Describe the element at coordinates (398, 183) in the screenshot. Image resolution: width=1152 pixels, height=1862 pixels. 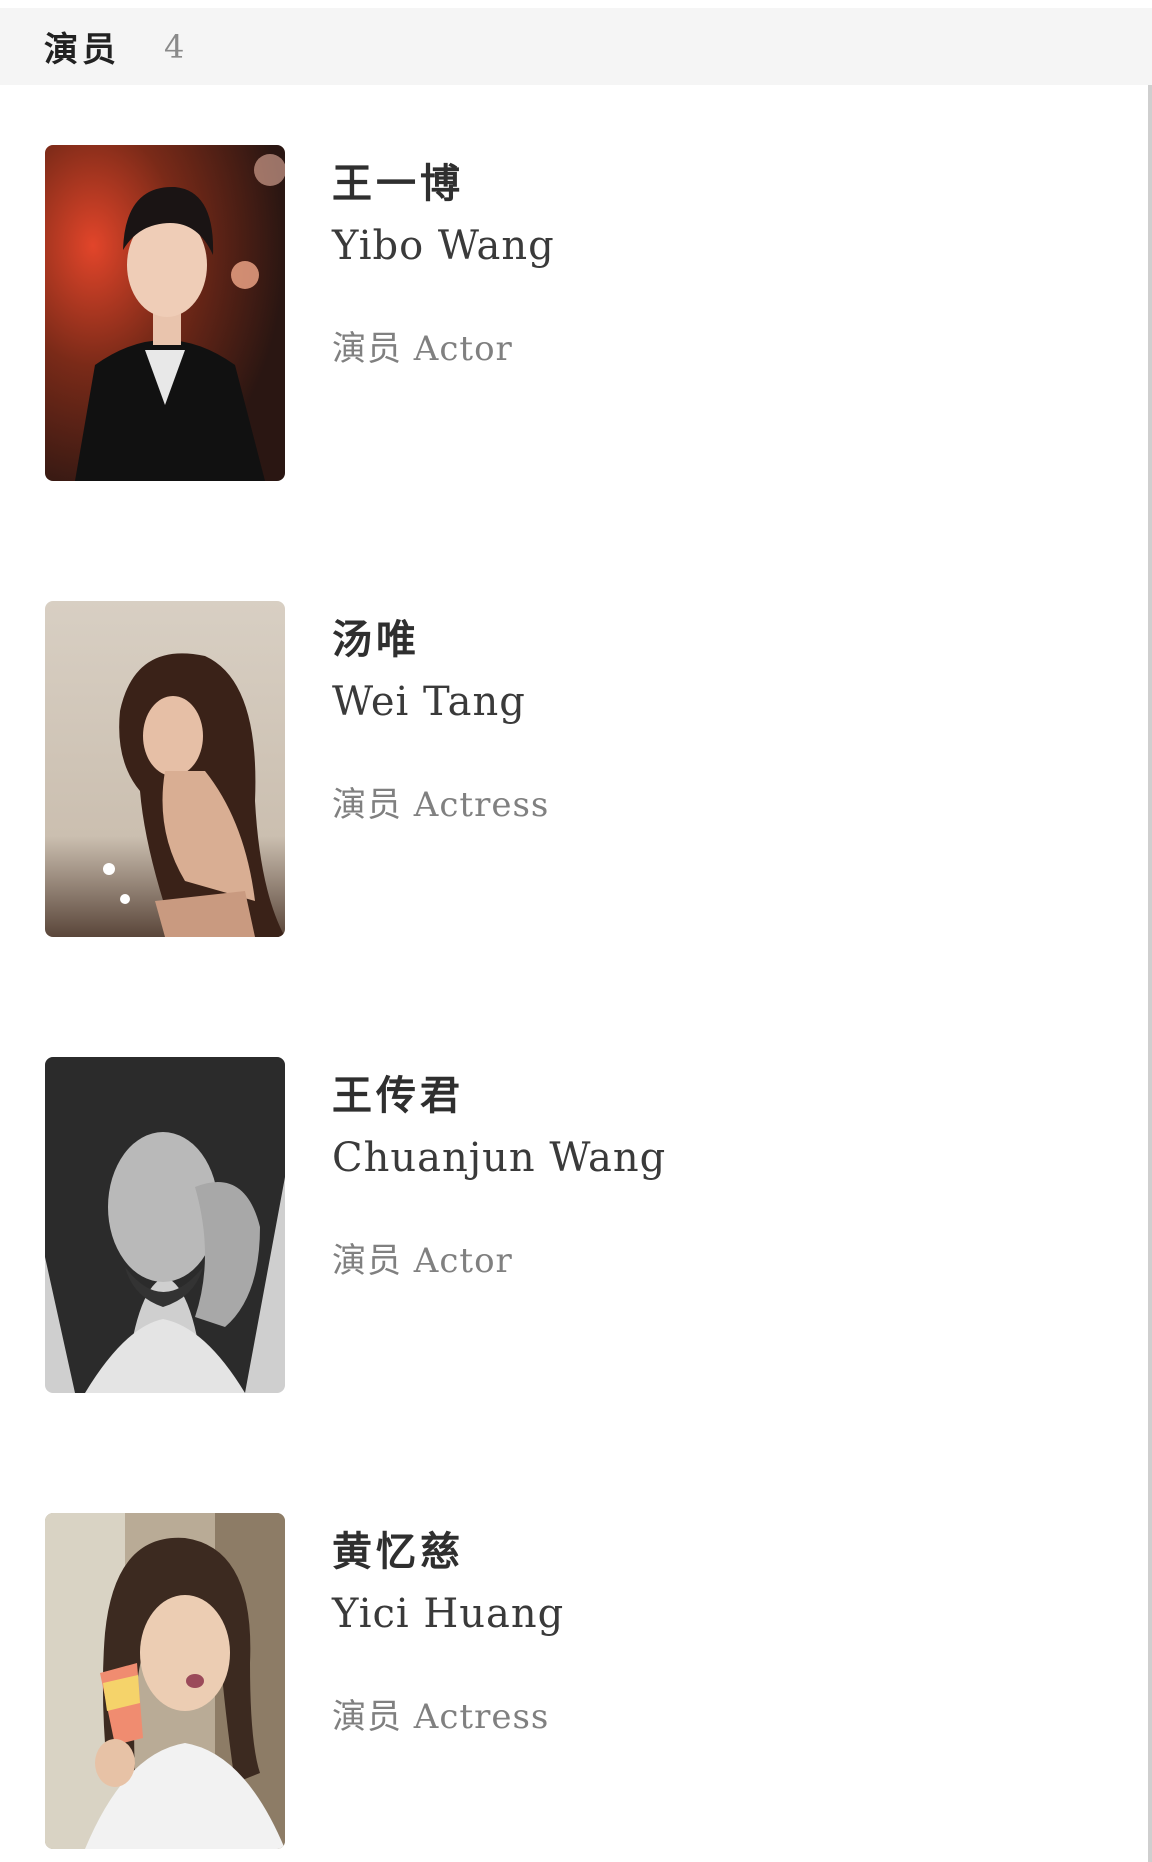
I see `cast-name-cn: 王一博` at that location.